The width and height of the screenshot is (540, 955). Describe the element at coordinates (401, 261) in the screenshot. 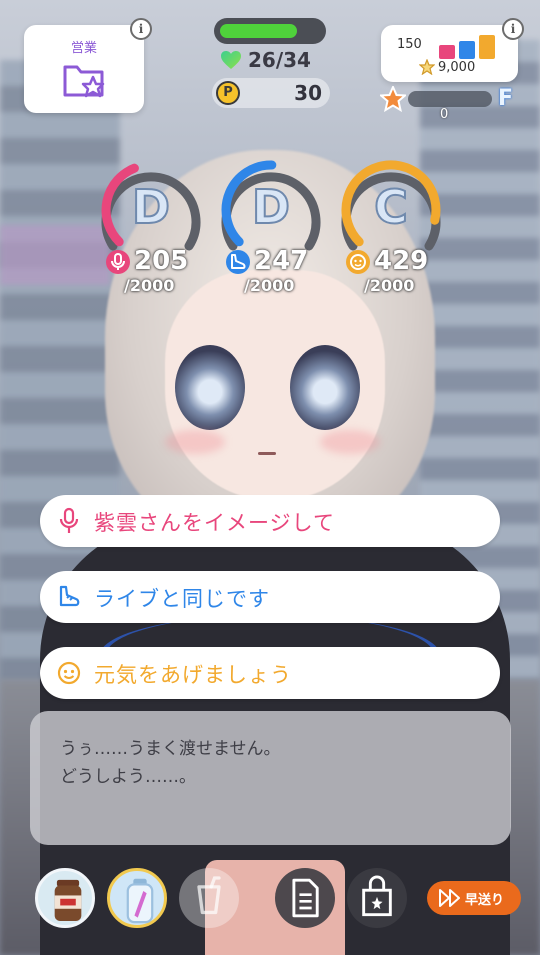

I see `visual-value: 429` at that location.